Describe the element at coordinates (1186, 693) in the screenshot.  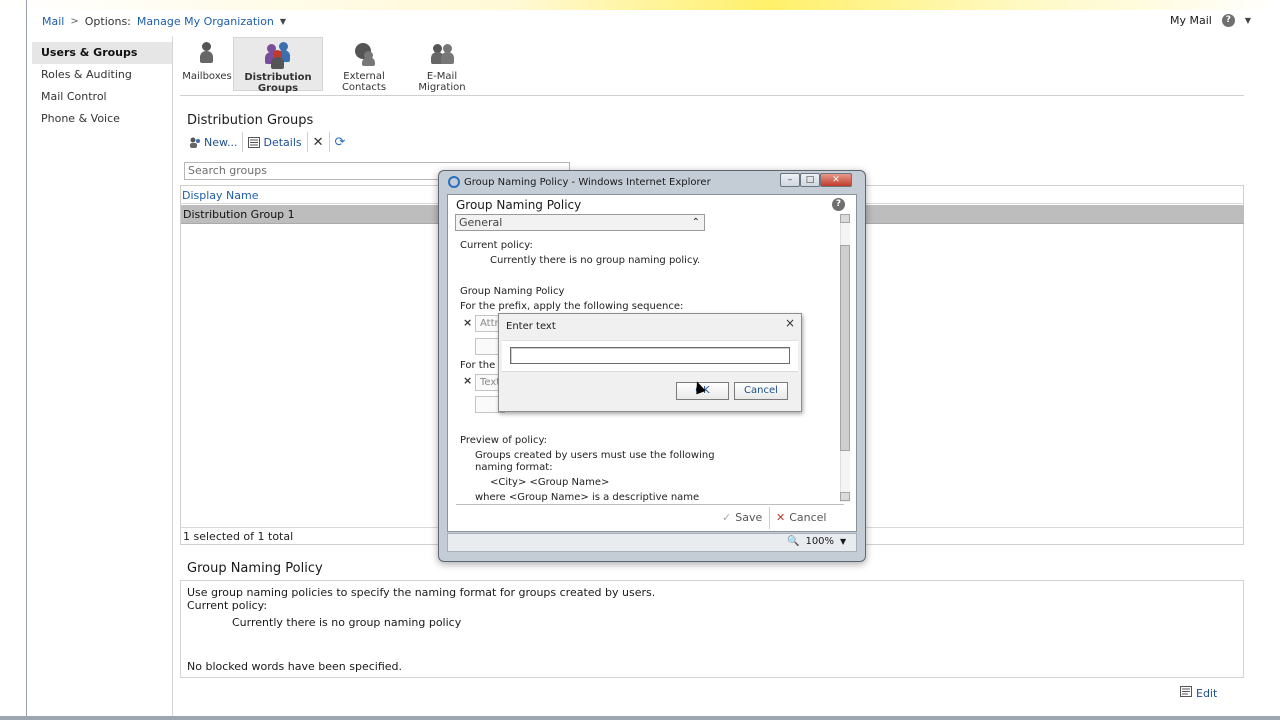
I see `edit-icon` at that location.